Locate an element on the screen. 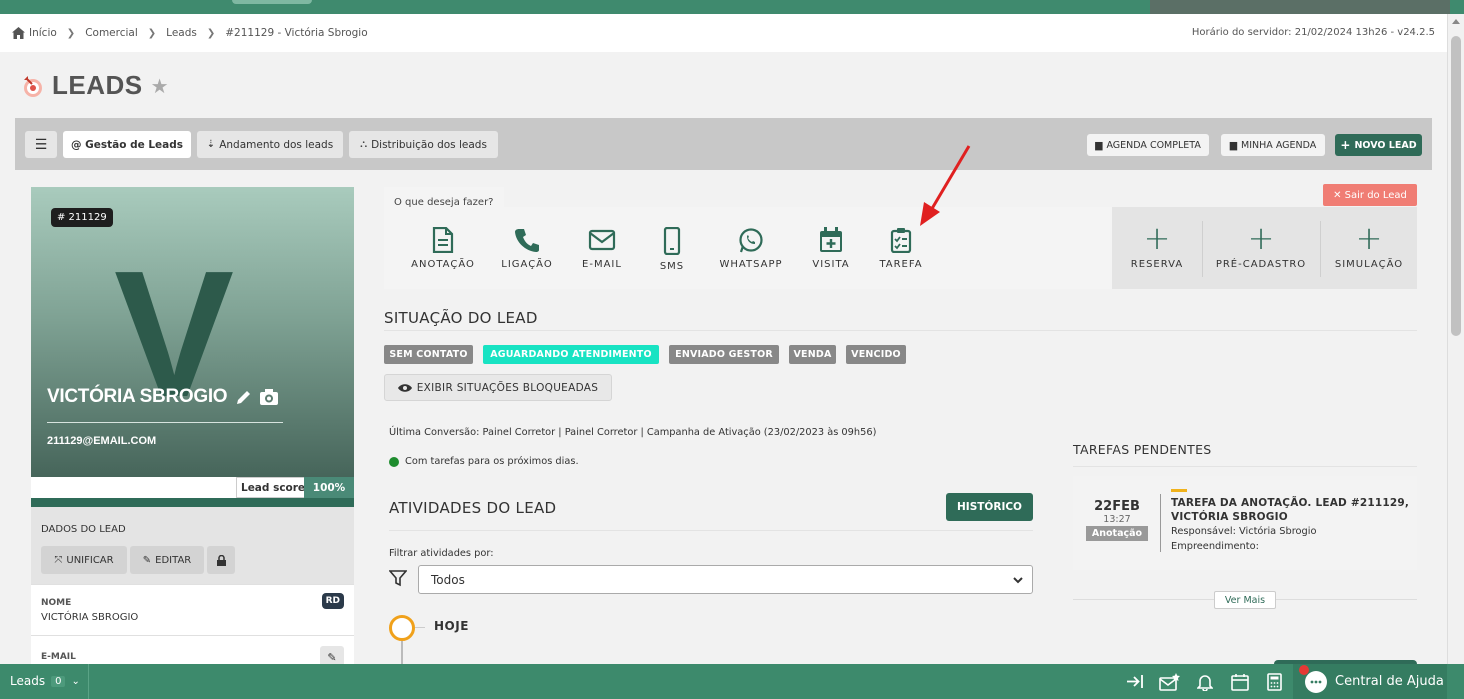 The width and height of the screenshot is (1464, 699). bottom-bar: Leads 0 ⌄ Central de Ajuda is located at coordinates (732, 681).